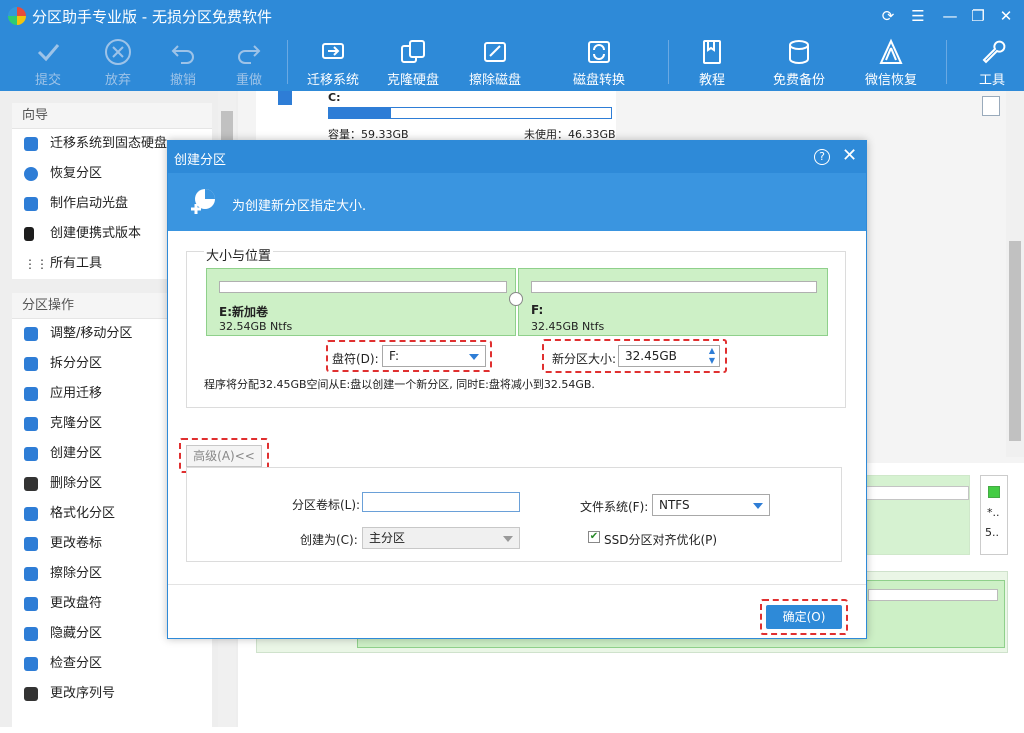  I want to click on serial-number-icon, so click(31, 694).